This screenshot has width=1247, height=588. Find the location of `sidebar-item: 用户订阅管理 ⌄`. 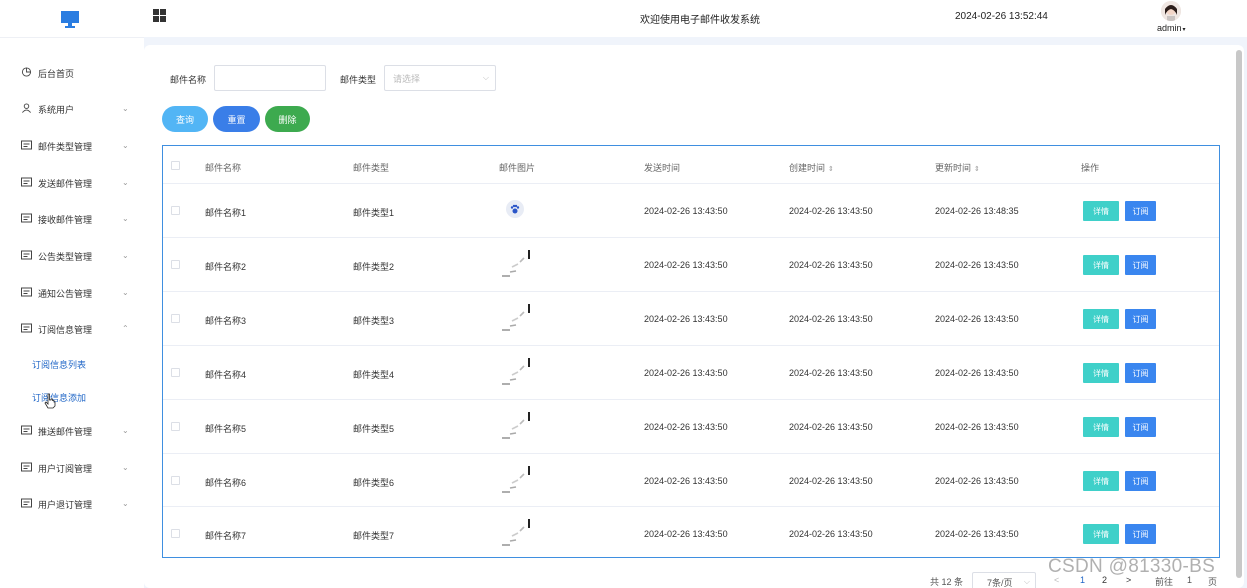

sidebar-item: 用户订阅管理 ⌄ is located at coordinates (72, 468).